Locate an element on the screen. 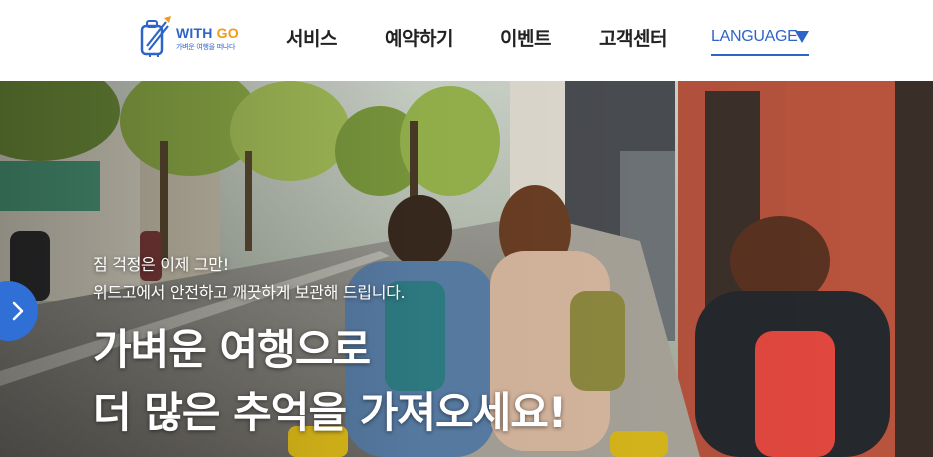  language-label: LANGUAGE is located at coordinates (754, 36).